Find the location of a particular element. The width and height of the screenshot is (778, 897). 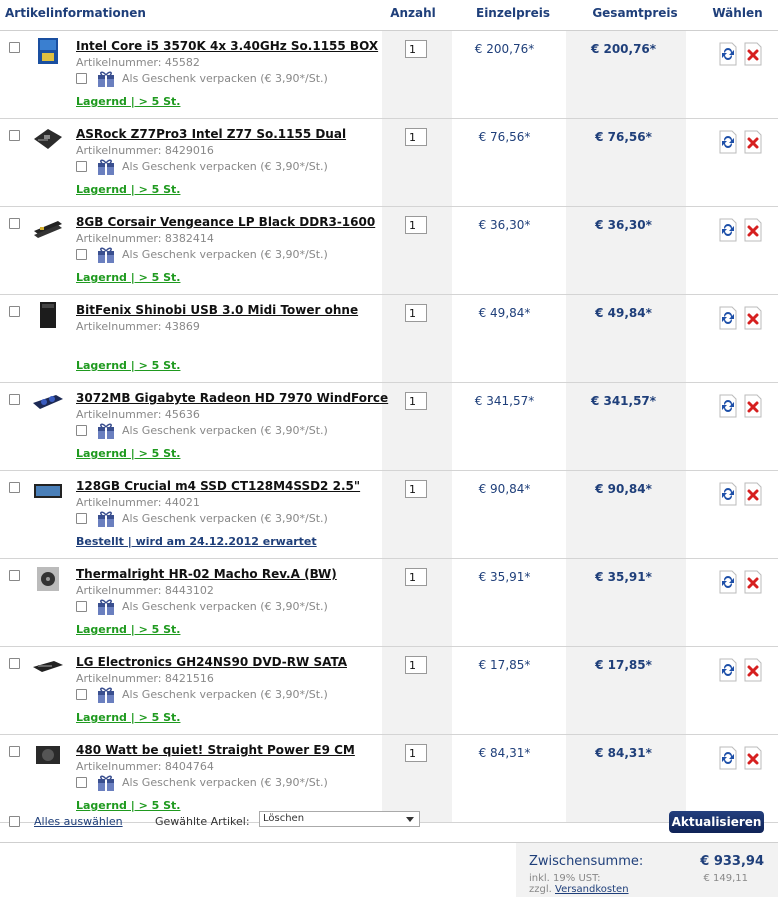

product-name-link: LG Electronics GH24NS90 DVD-RW SATA is located at coordinates (211, 662).